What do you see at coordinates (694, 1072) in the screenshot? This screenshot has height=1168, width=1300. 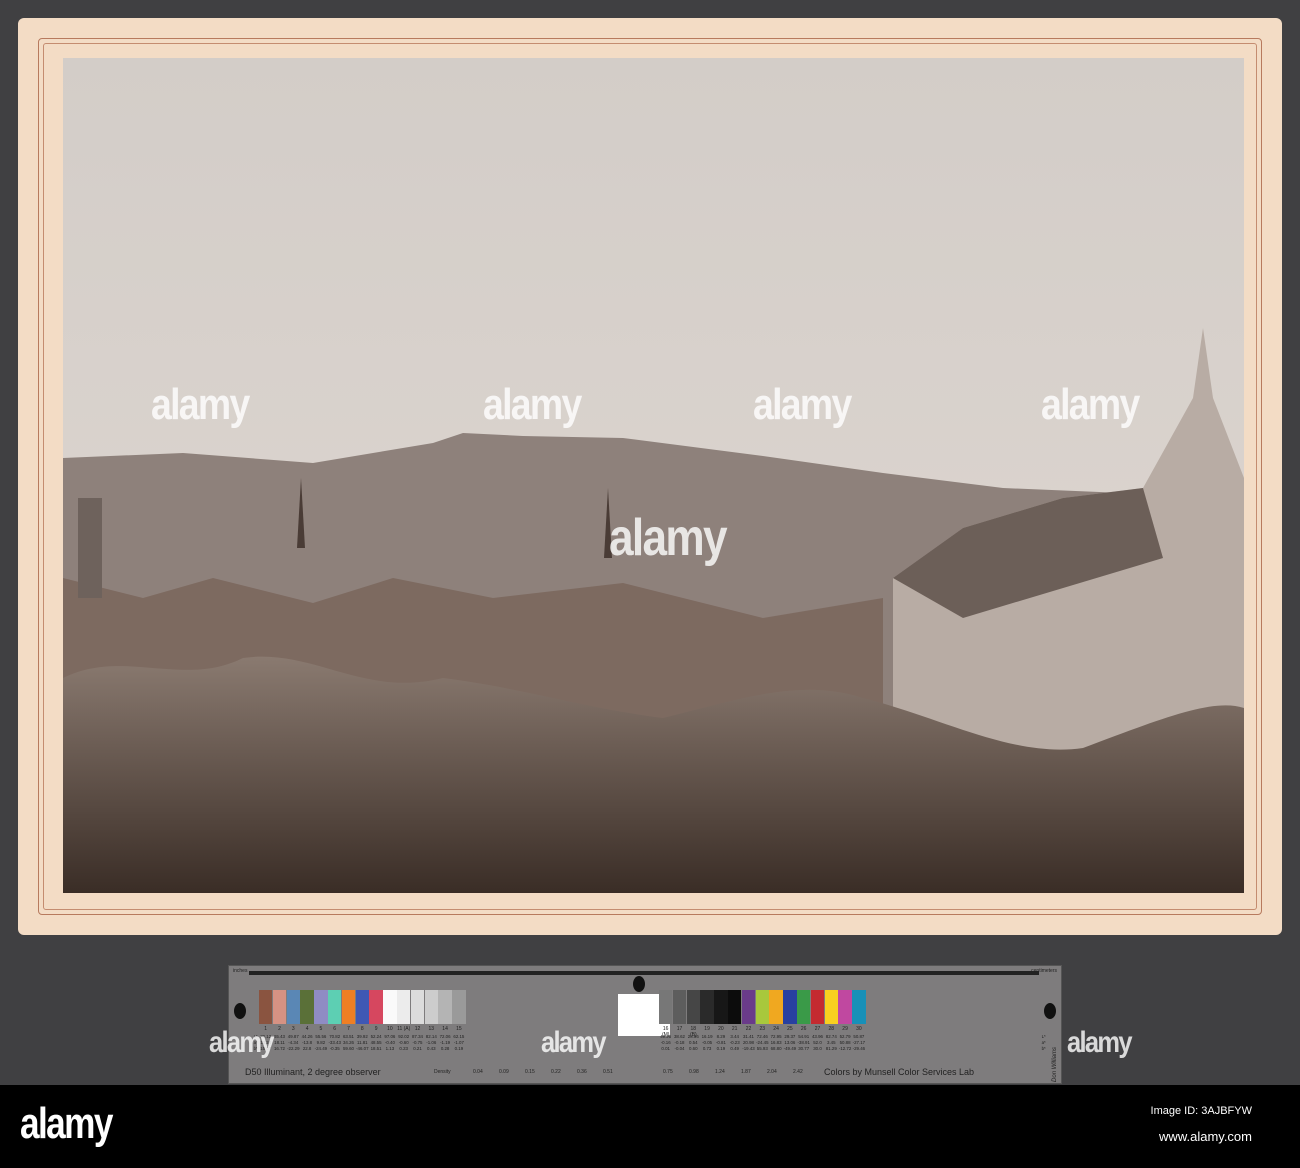 I see `density-value: 0.98` at bounding box center [694, 1072].